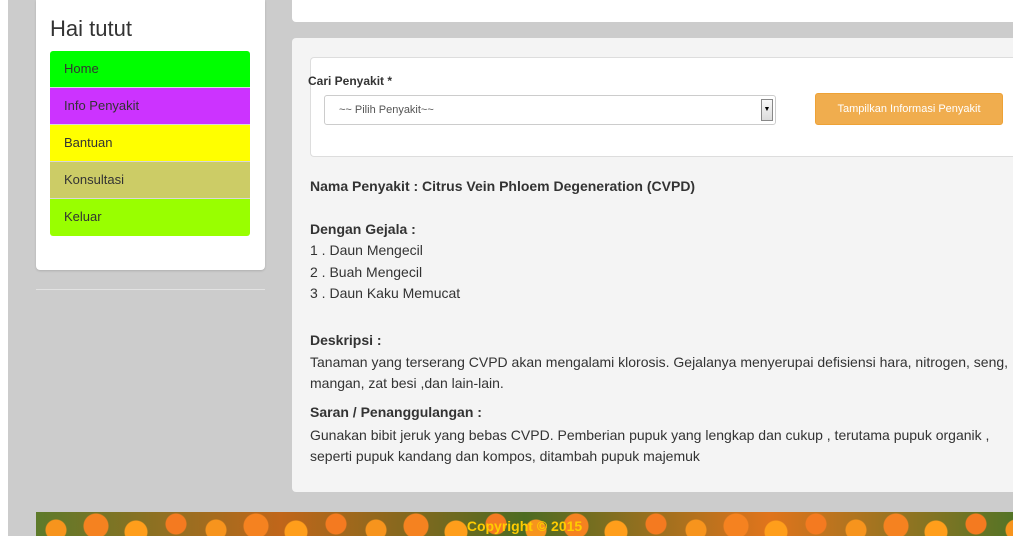  What do you see at coordinates (350, 81) in the screenshot?
I see `search-label: Cari Penyakit *` at bounding box center [350, 81].